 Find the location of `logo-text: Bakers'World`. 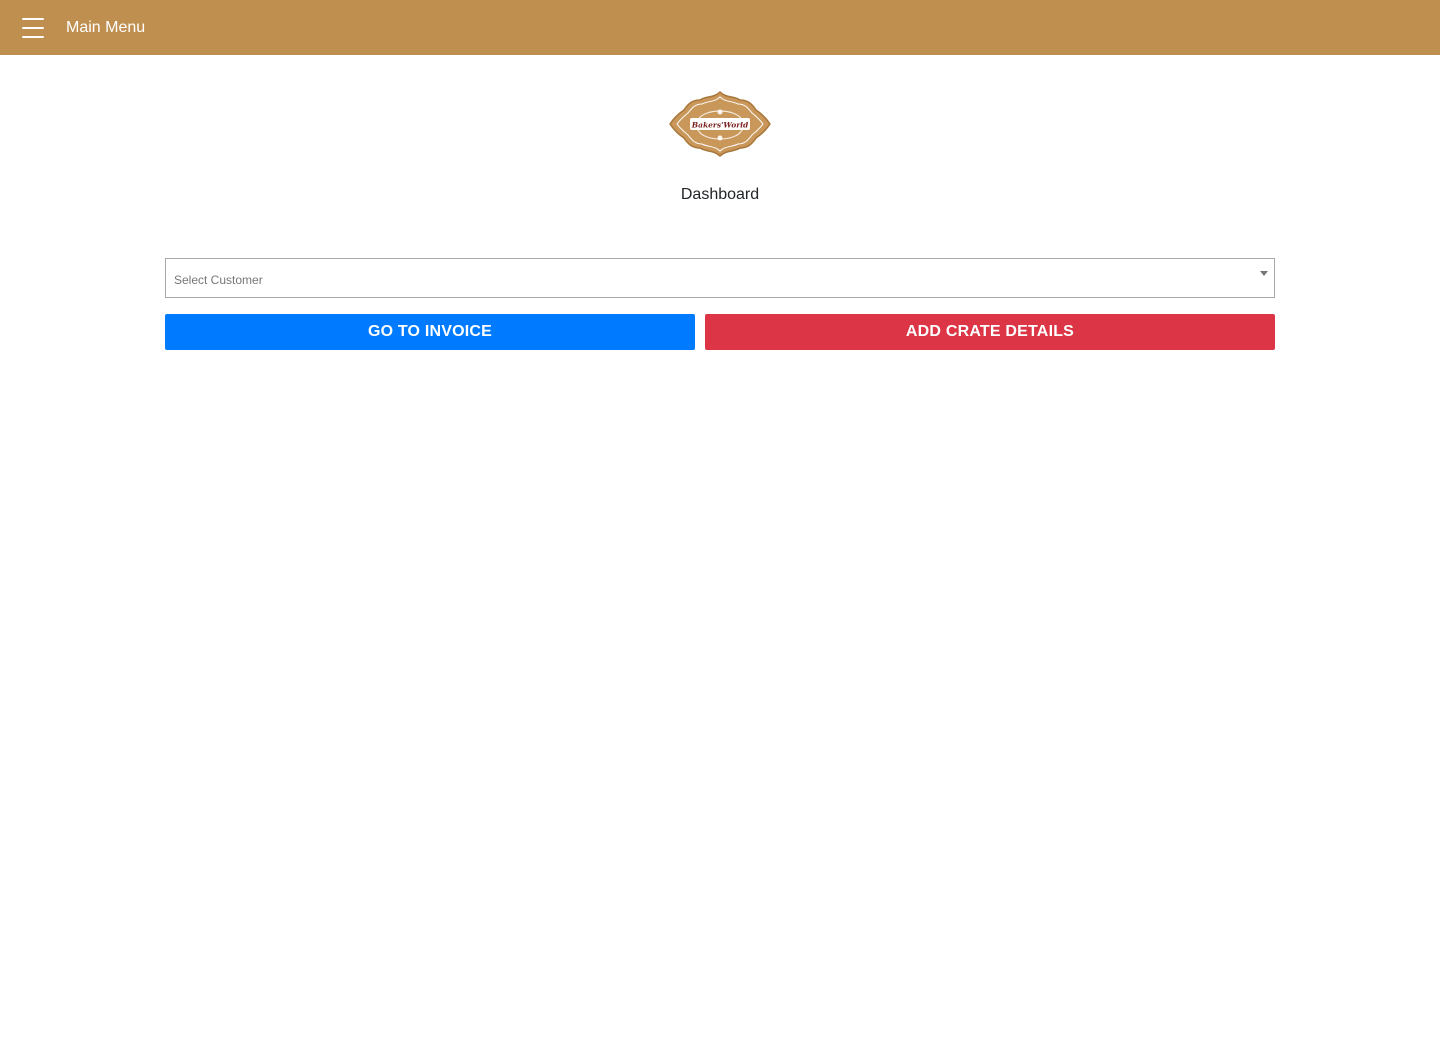

logo-text: Bakers'World is located at coordinates (720, 125).